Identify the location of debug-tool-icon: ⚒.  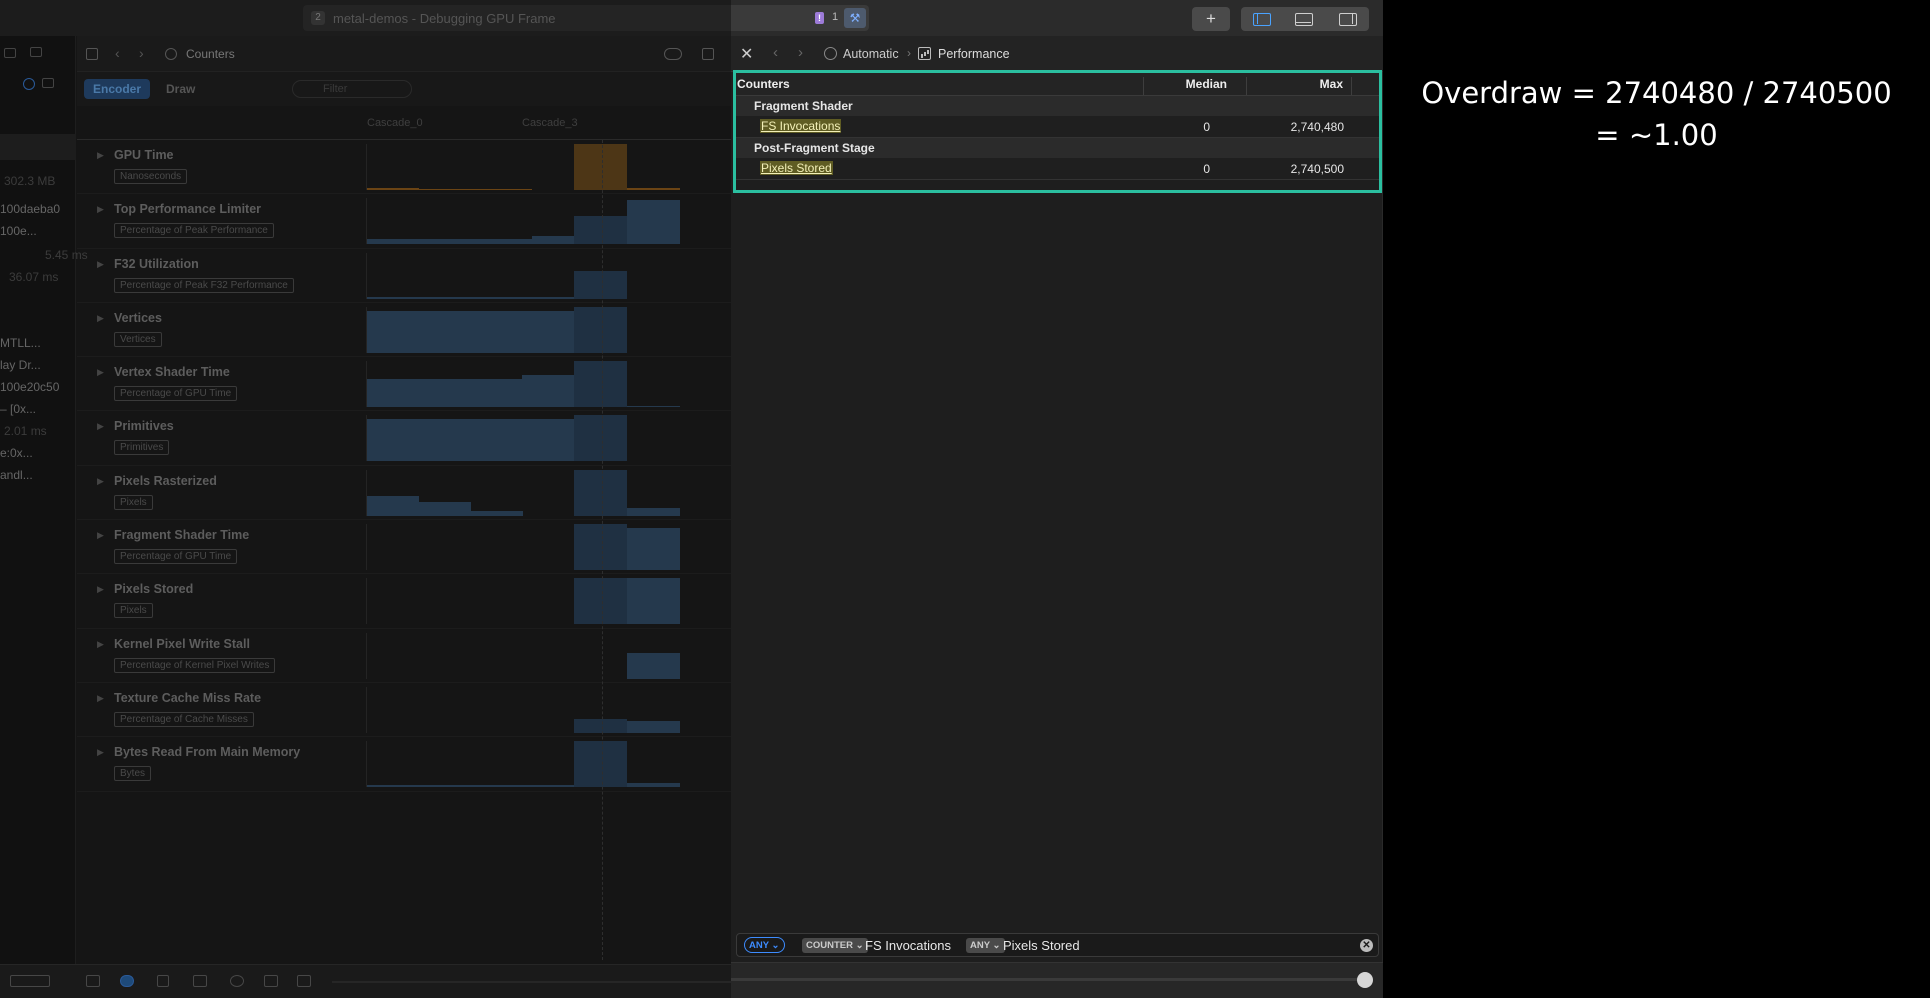
(855, 18).